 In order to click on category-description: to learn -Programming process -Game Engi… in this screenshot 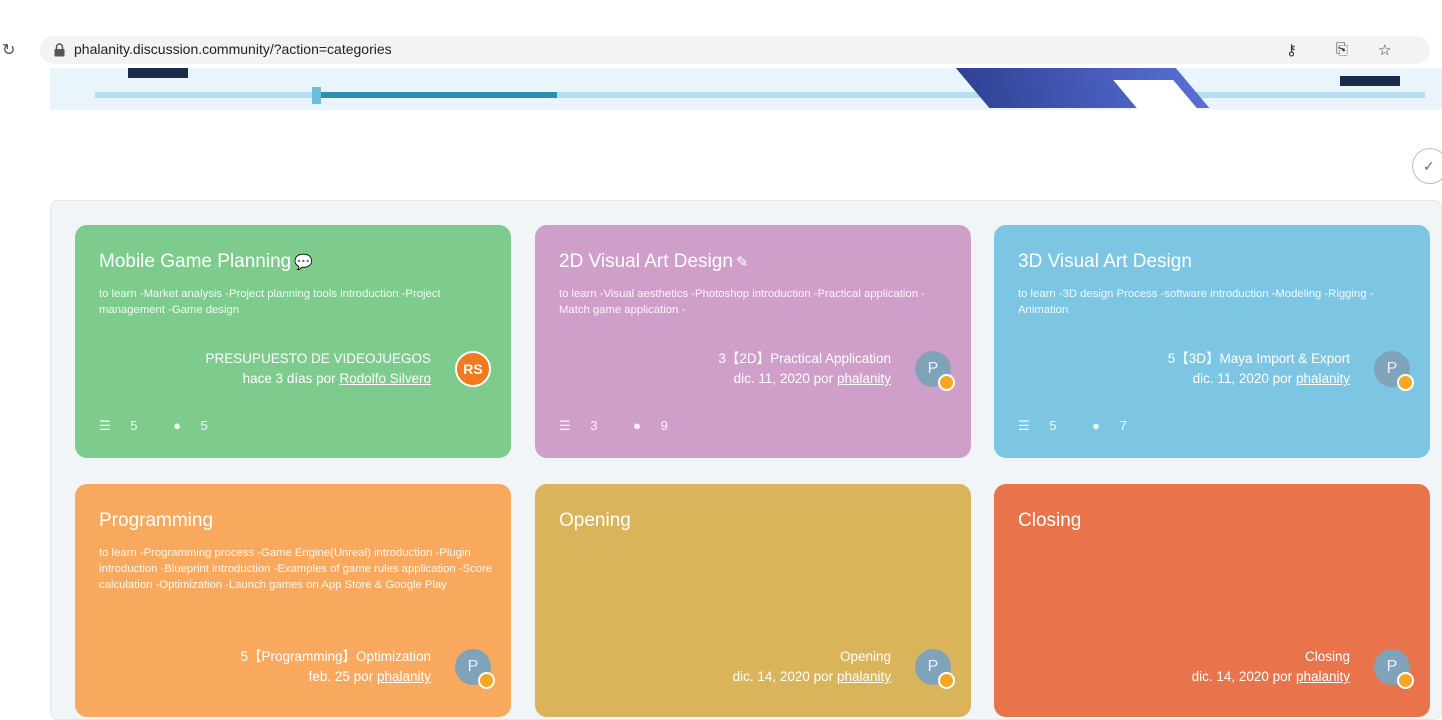, I will do `click(296, 569)`.